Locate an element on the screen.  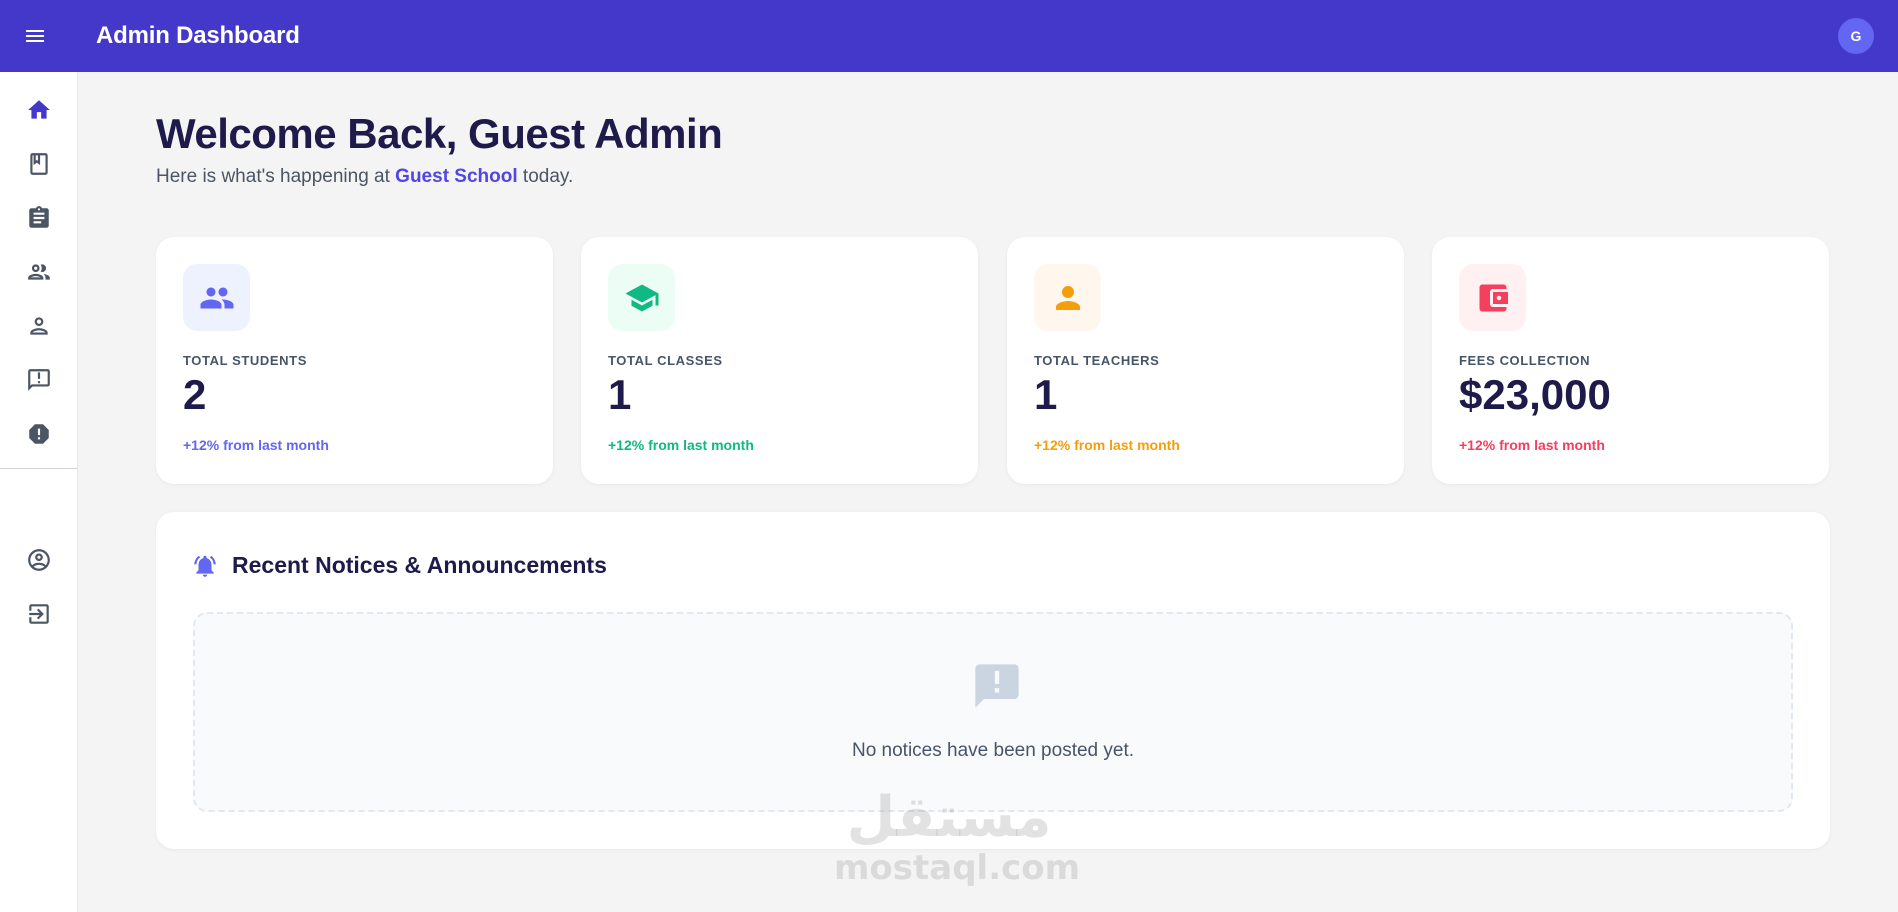
watermark-latin: mostaql.com is located at coordinates (957, 868).